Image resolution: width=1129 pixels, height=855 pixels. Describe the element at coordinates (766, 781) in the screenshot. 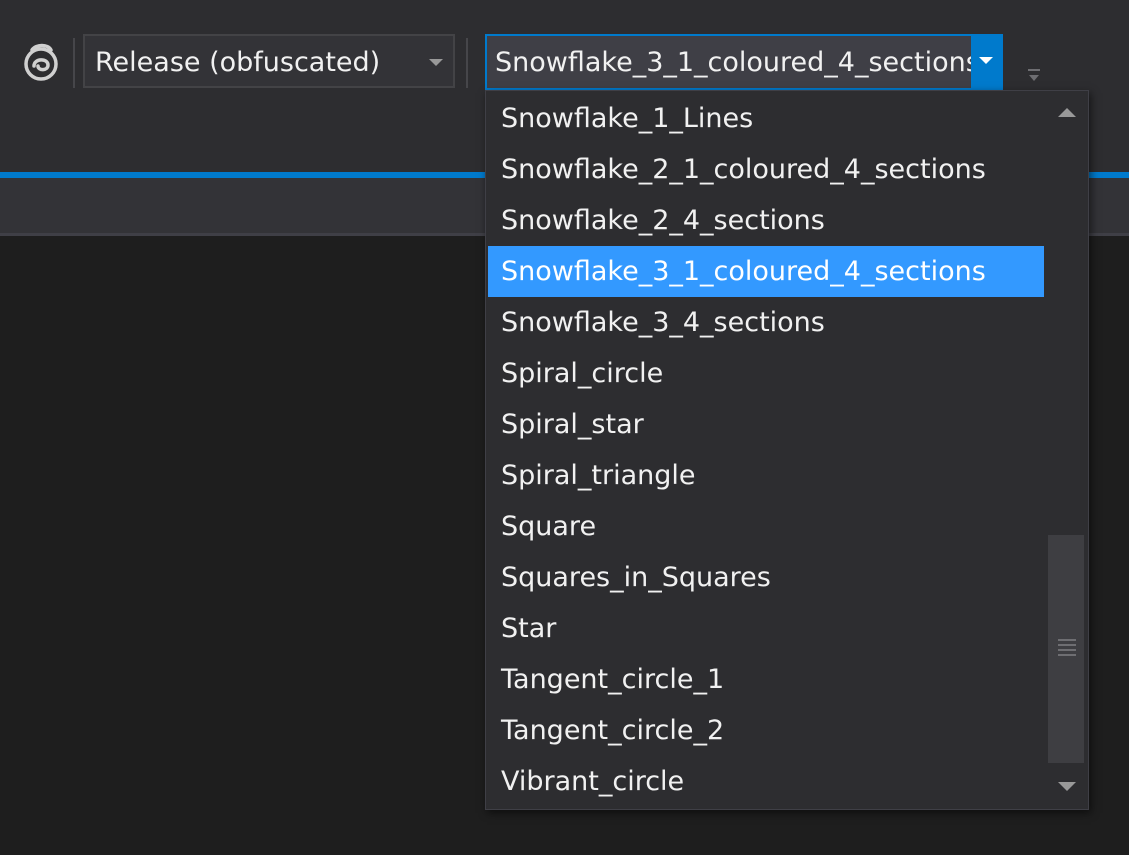

I see `dropdown-item: Vibrant_circle` at that location.